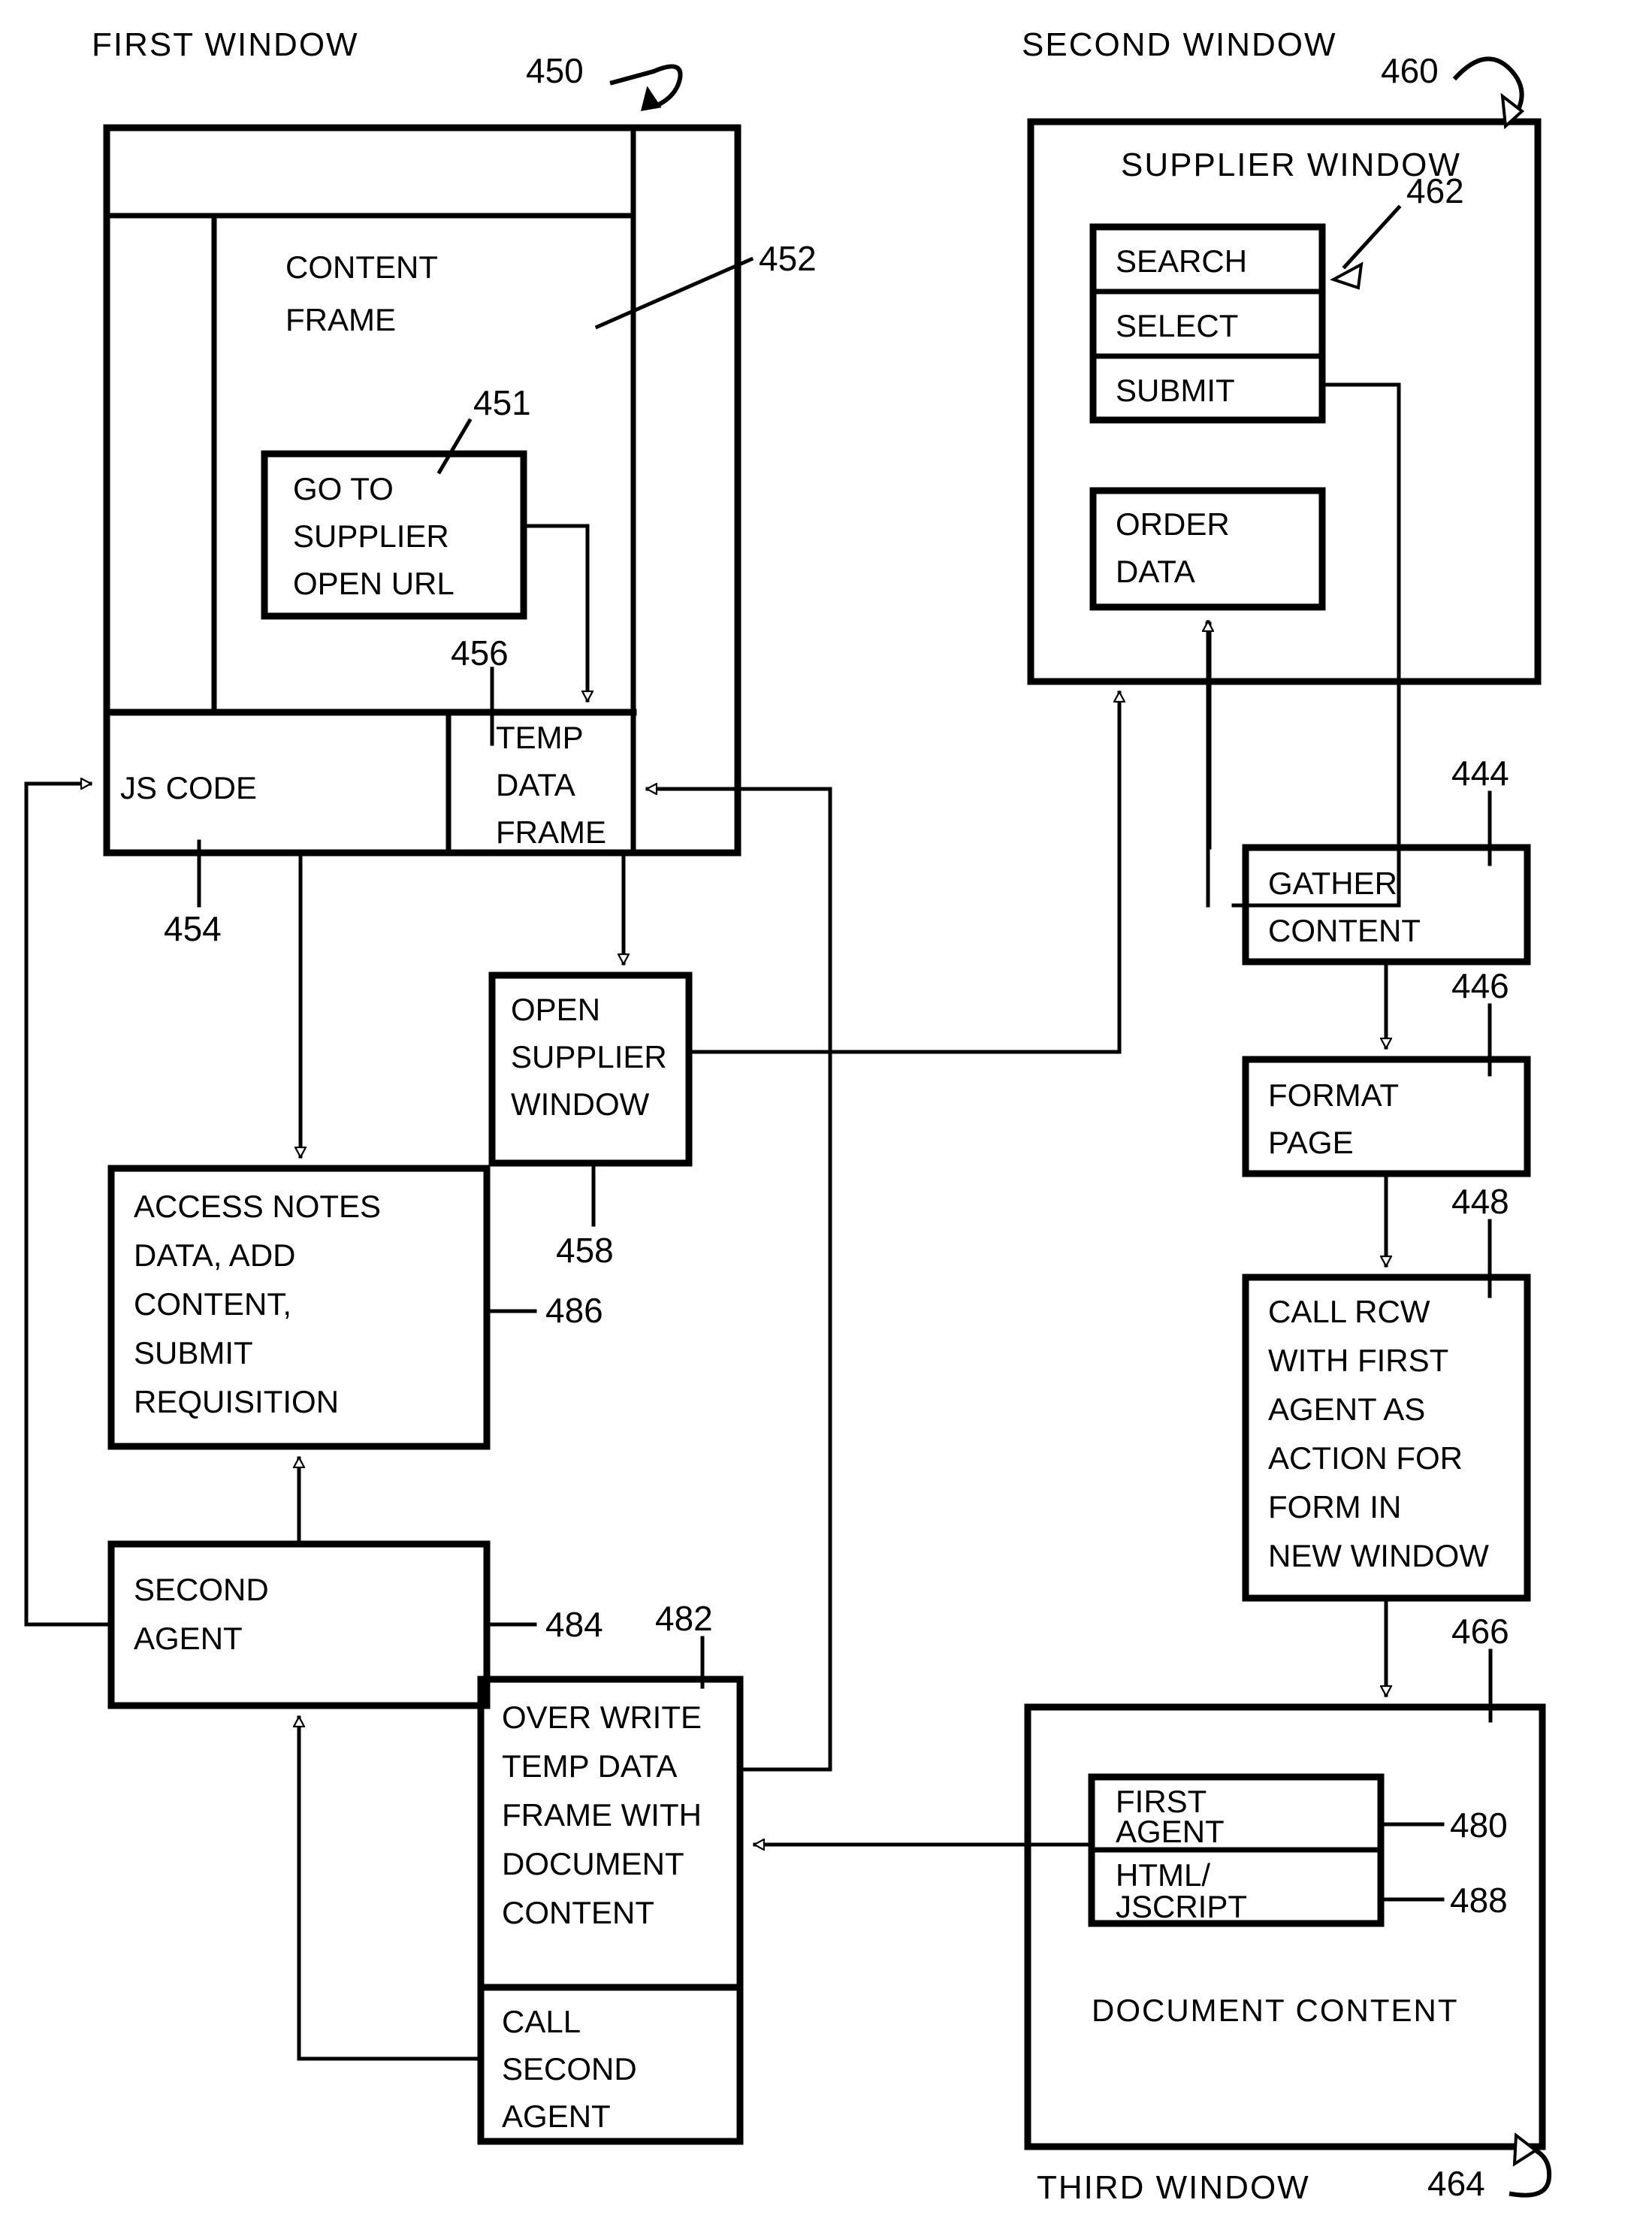 The height and width of the screenshot is (2215, 1652). What do you see at coordinates (480, 652) in the screenshot?
I see `numeral-456: 456` at bounding box center [480, 652].